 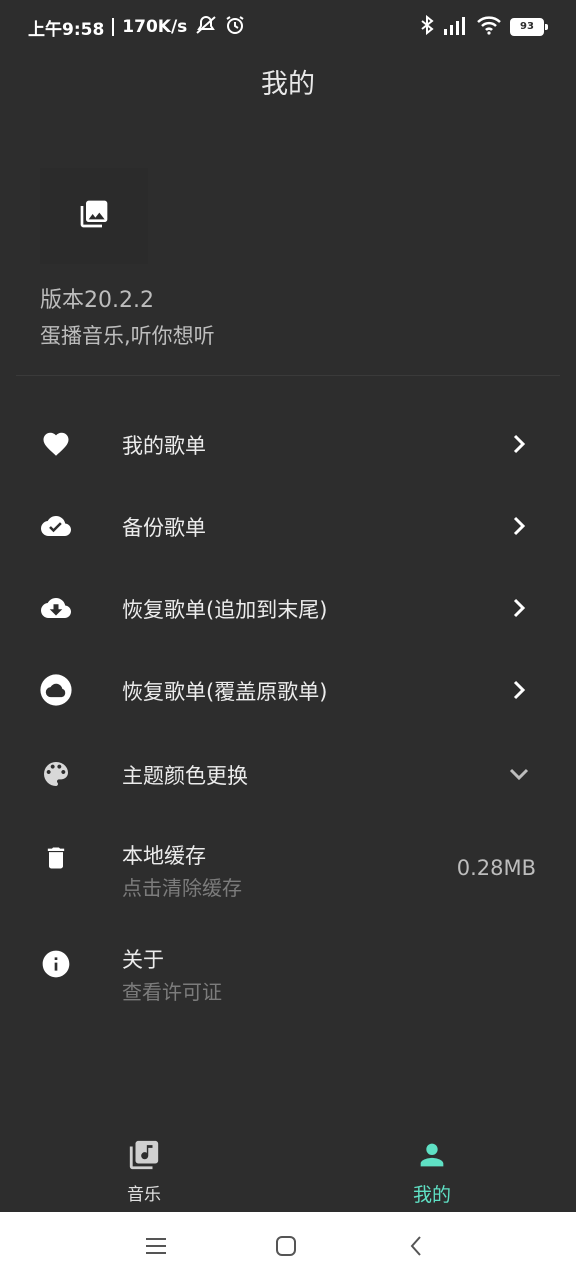 I want to click on battery-icon: 93, so click(x=529, y=27).